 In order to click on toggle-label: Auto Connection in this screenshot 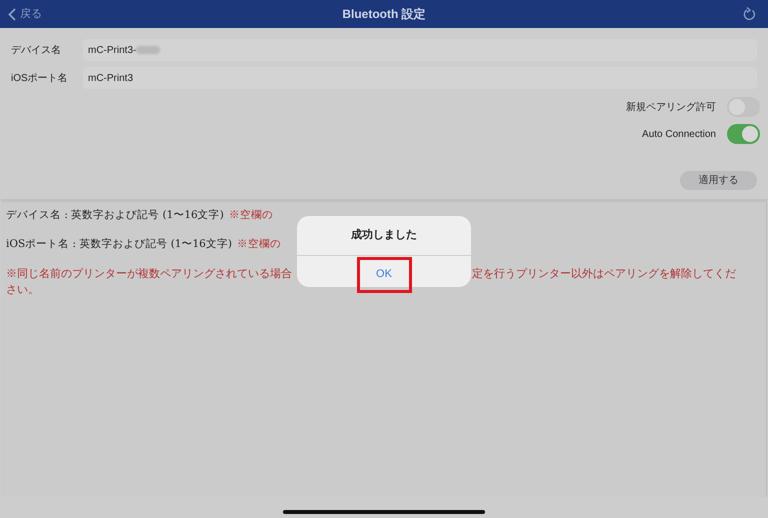, I will do `click(679, 135)`.